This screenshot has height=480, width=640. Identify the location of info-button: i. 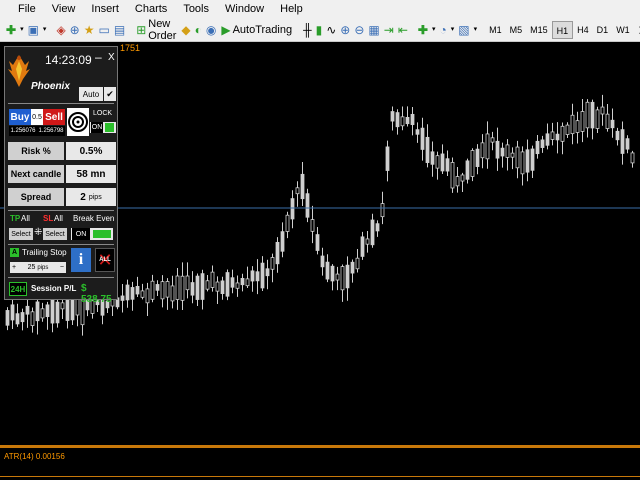
(81, 260).